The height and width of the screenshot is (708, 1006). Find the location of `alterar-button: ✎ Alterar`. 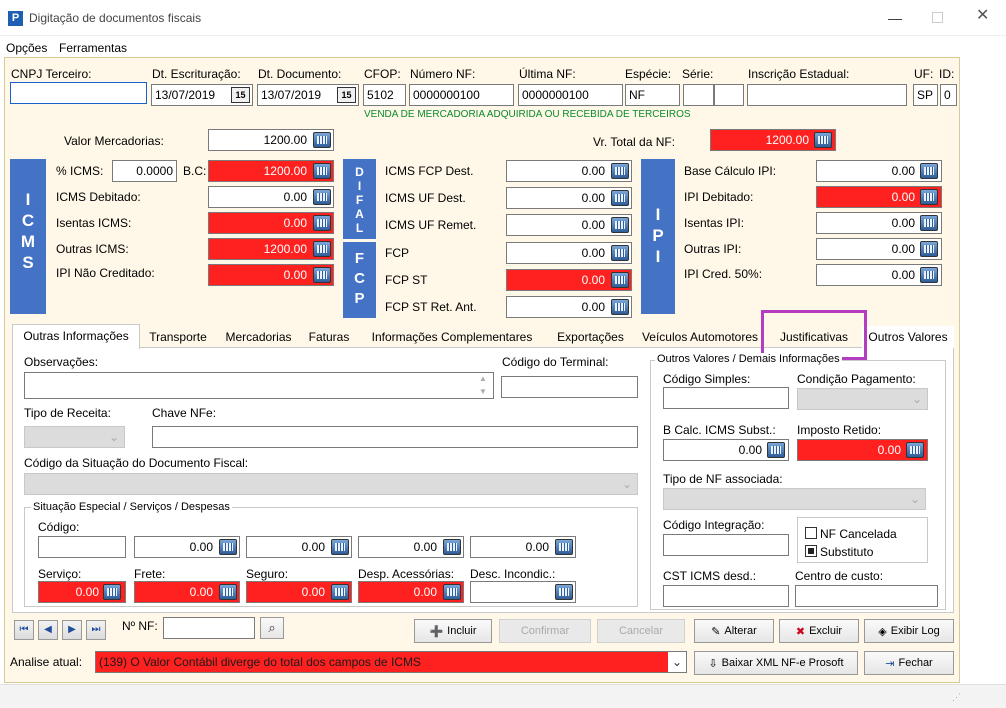

alterar-button: ✎ Alterar is located at coordinates (734, 631).